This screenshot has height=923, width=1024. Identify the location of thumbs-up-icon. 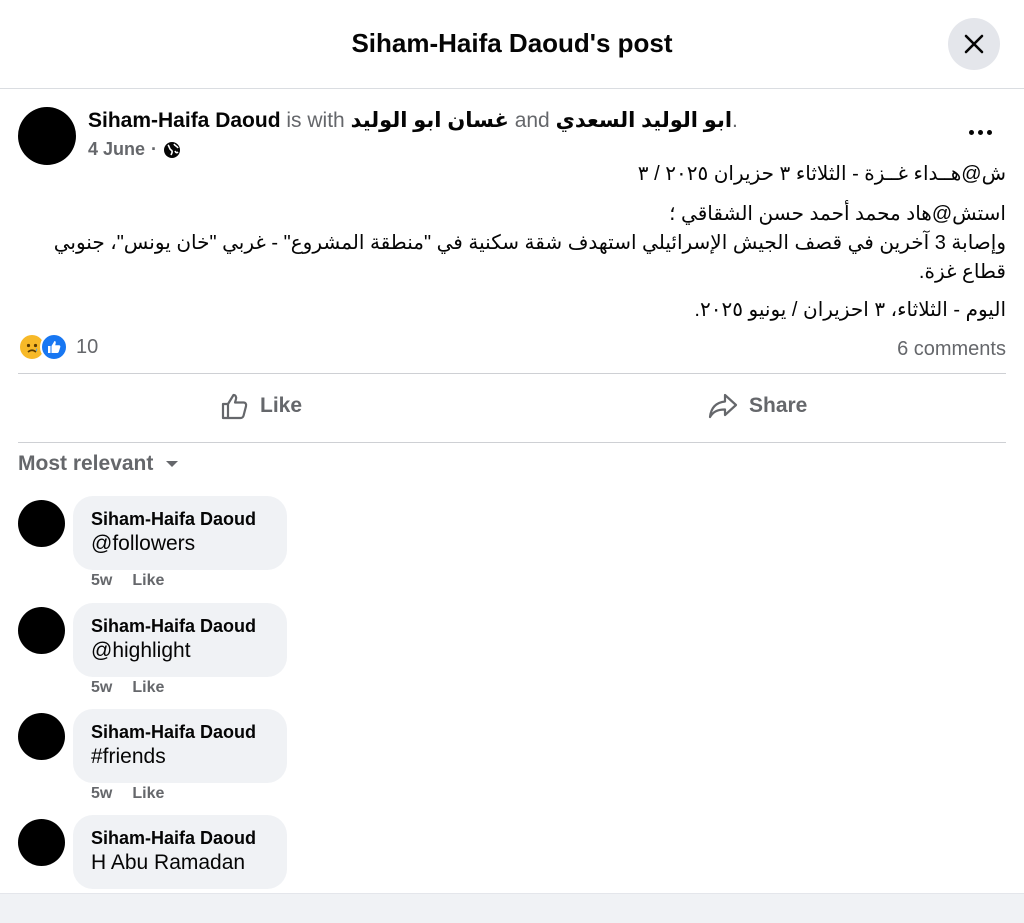
(234, 406).